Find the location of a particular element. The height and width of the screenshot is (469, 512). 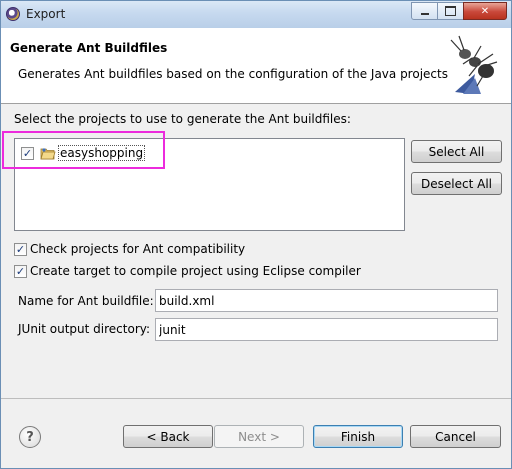

footer-divider is located at coordinates (256, 398).